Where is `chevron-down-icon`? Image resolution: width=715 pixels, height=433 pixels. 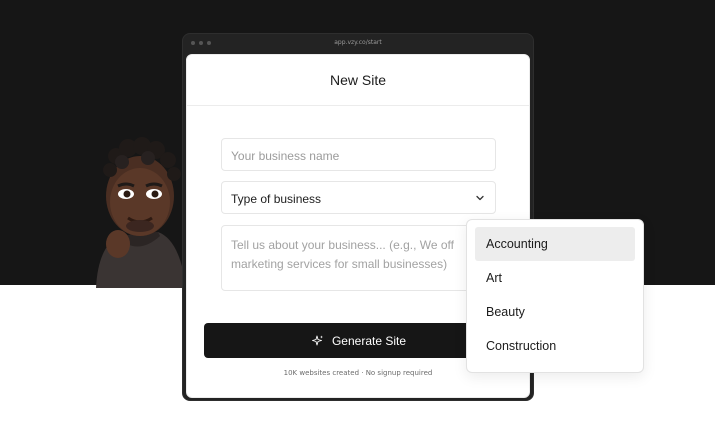
chevron-down-icon is located at coordinates (480, 198).